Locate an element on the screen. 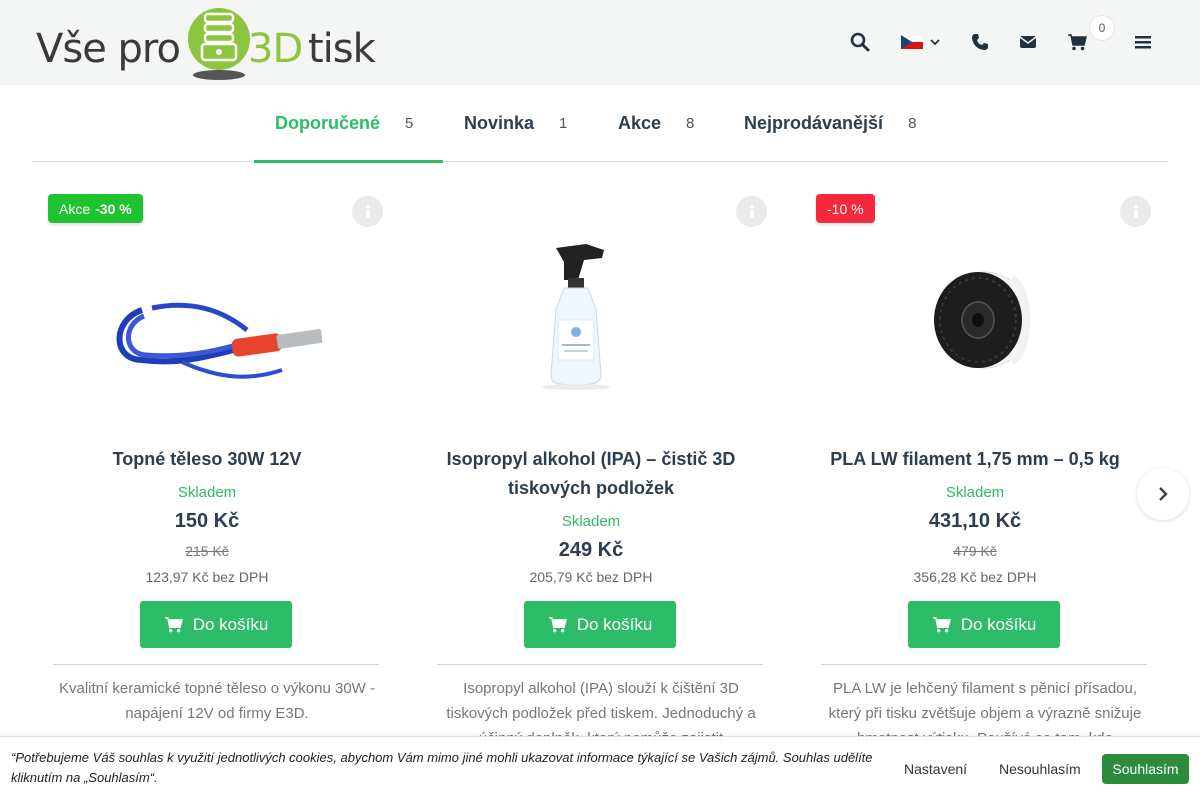 Image resolution: width=1200 pixels, height=800 pixels. mail-icon is located at coordinates (1028, 42).